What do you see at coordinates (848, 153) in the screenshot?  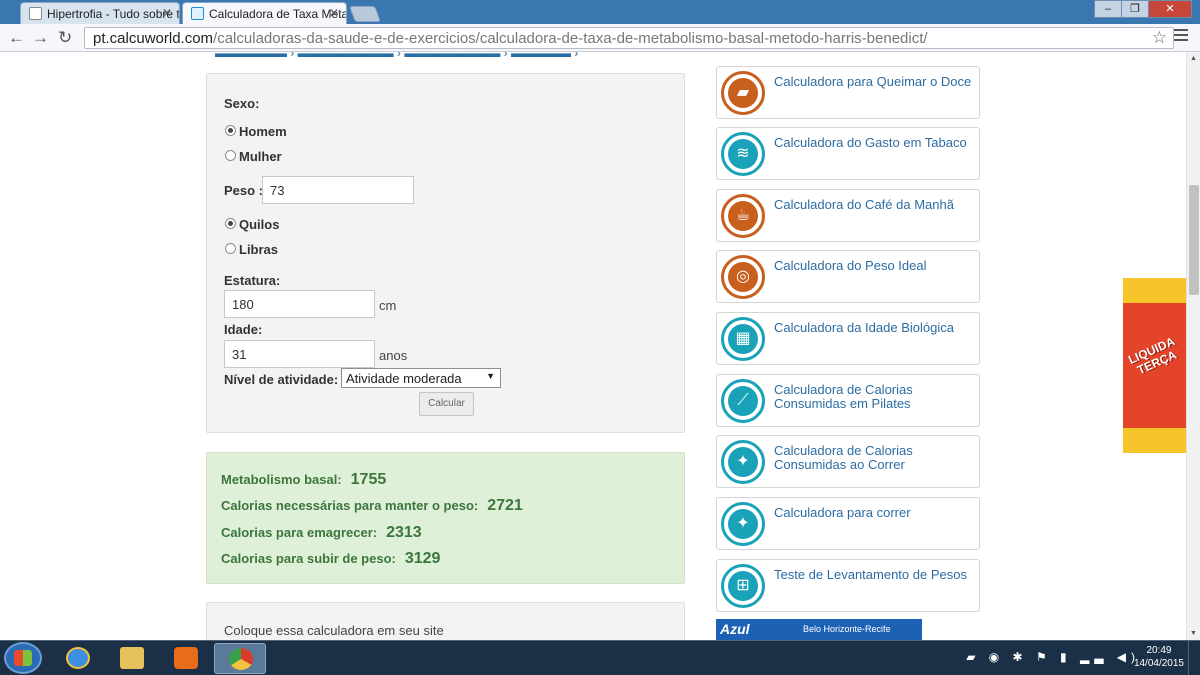 I see `sidebar-item-gasto-tabaco: ≋ Calculadora do Gasto em Tabaco` at bounding box center [848, 153].